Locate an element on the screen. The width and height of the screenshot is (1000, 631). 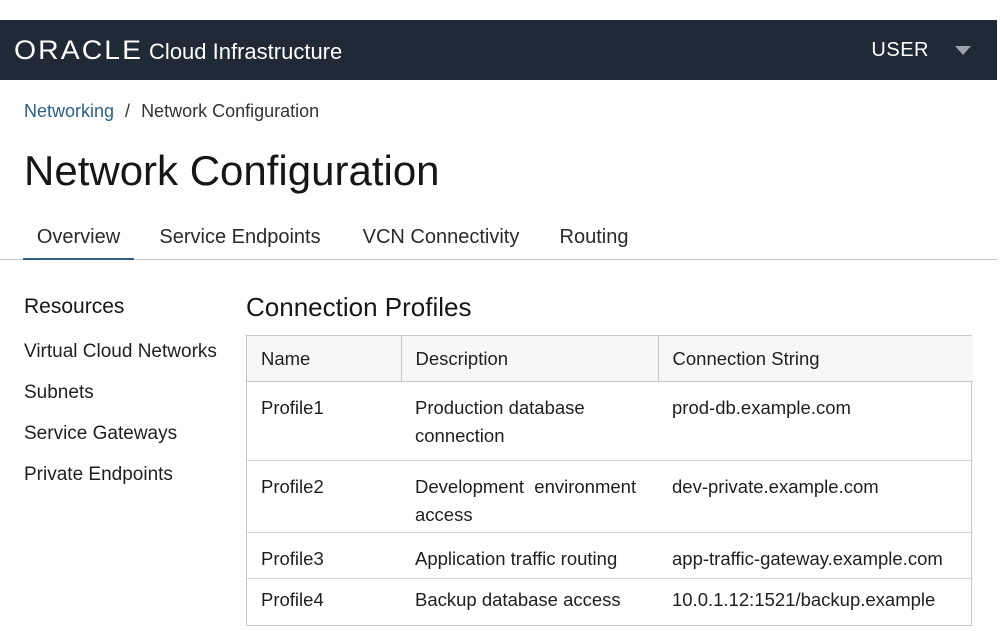
brand-logo: ORACLE Cloud Infrastructure is located at coordinates (178, 50).